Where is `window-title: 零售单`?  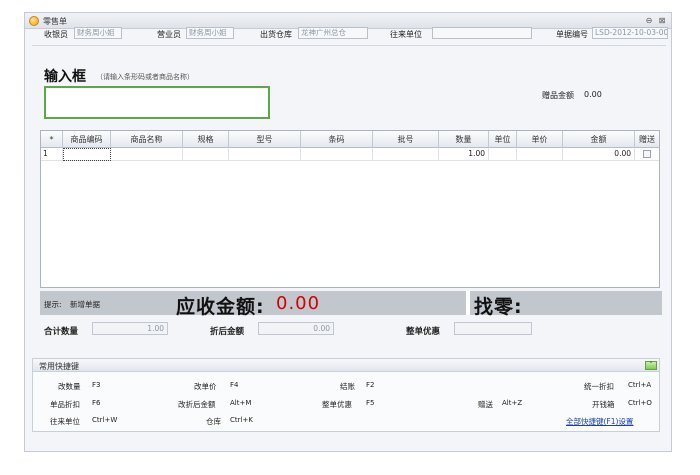
window-title: 零售单 is located at coordinates (55, 21).